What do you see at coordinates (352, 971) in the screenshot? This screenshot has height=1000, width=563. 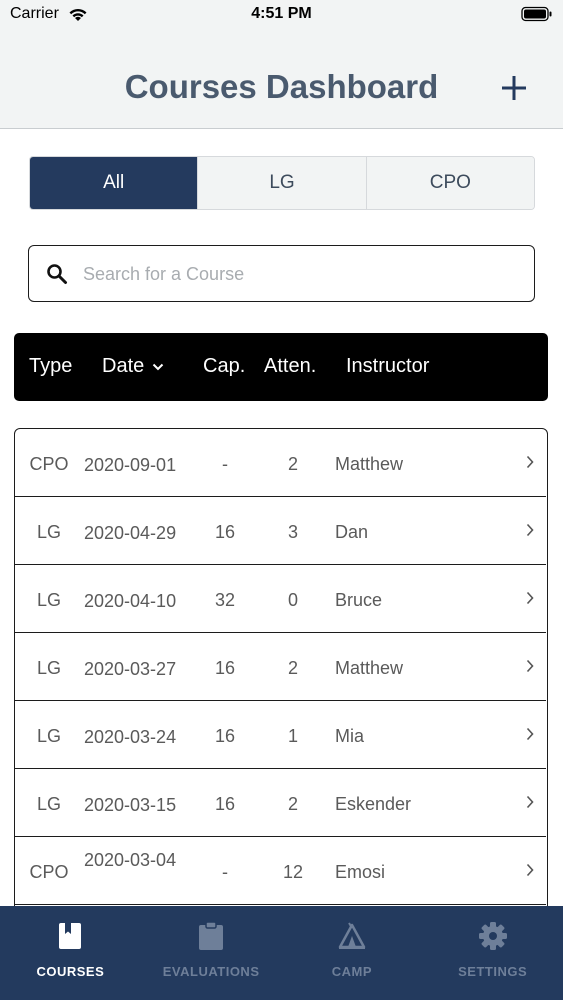 I see `tab-label-camp: CAMP` at bounding box center [352, 971].